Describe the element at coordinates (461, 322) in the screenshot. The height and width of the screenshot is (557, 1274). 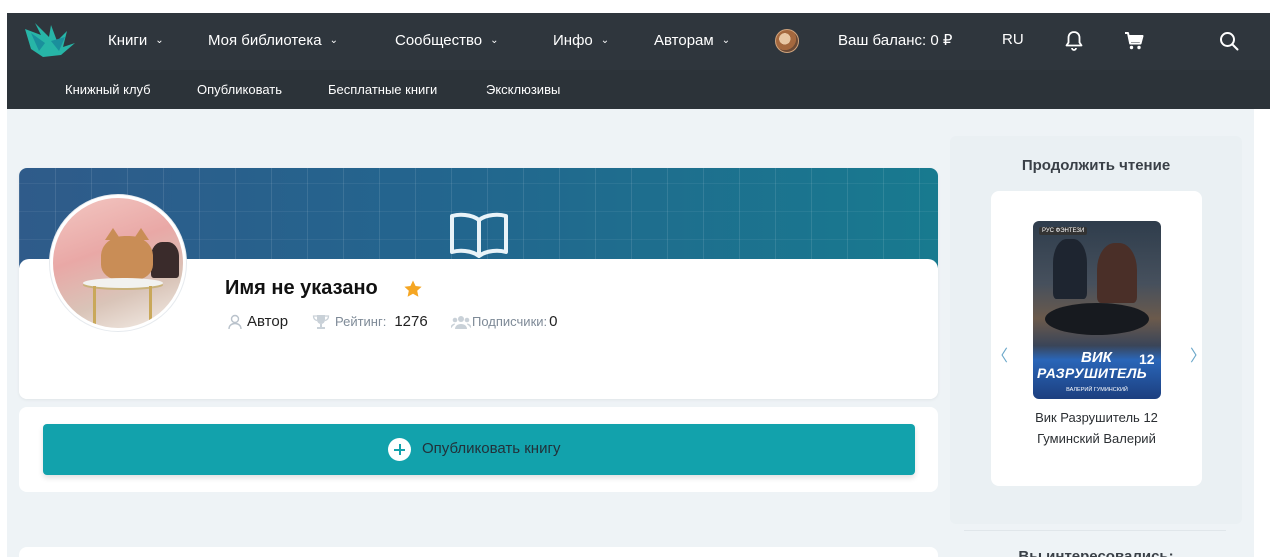
I see `users-icon` at that location.